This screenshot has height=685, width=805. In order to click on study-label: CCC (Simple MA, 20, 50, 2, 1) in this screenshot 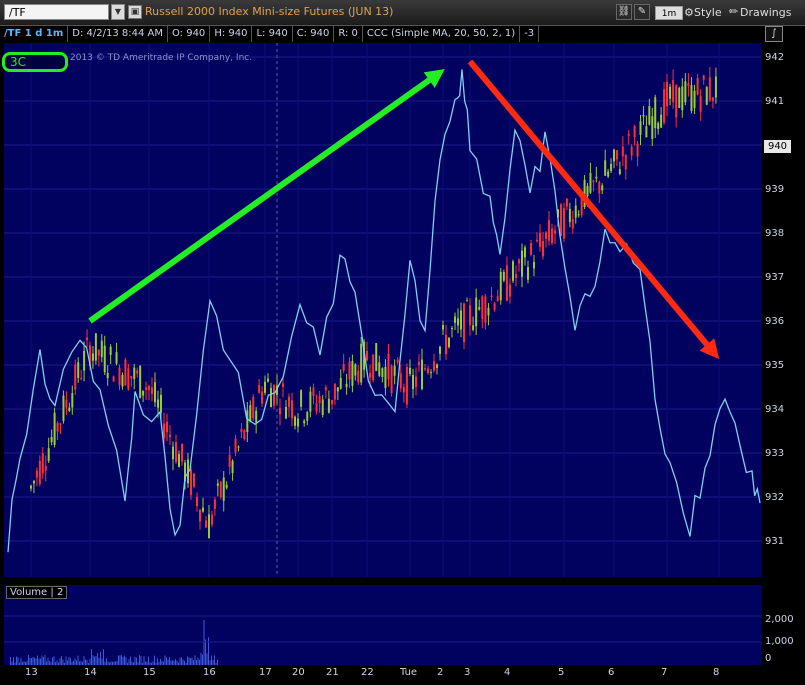, I will do `click(442, 34)`.